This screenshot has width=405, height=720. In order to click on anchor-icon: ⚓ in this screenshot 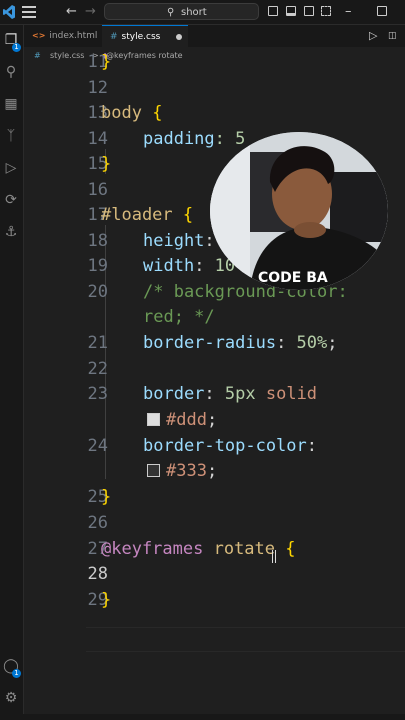, I will do `click(11, 232)`.